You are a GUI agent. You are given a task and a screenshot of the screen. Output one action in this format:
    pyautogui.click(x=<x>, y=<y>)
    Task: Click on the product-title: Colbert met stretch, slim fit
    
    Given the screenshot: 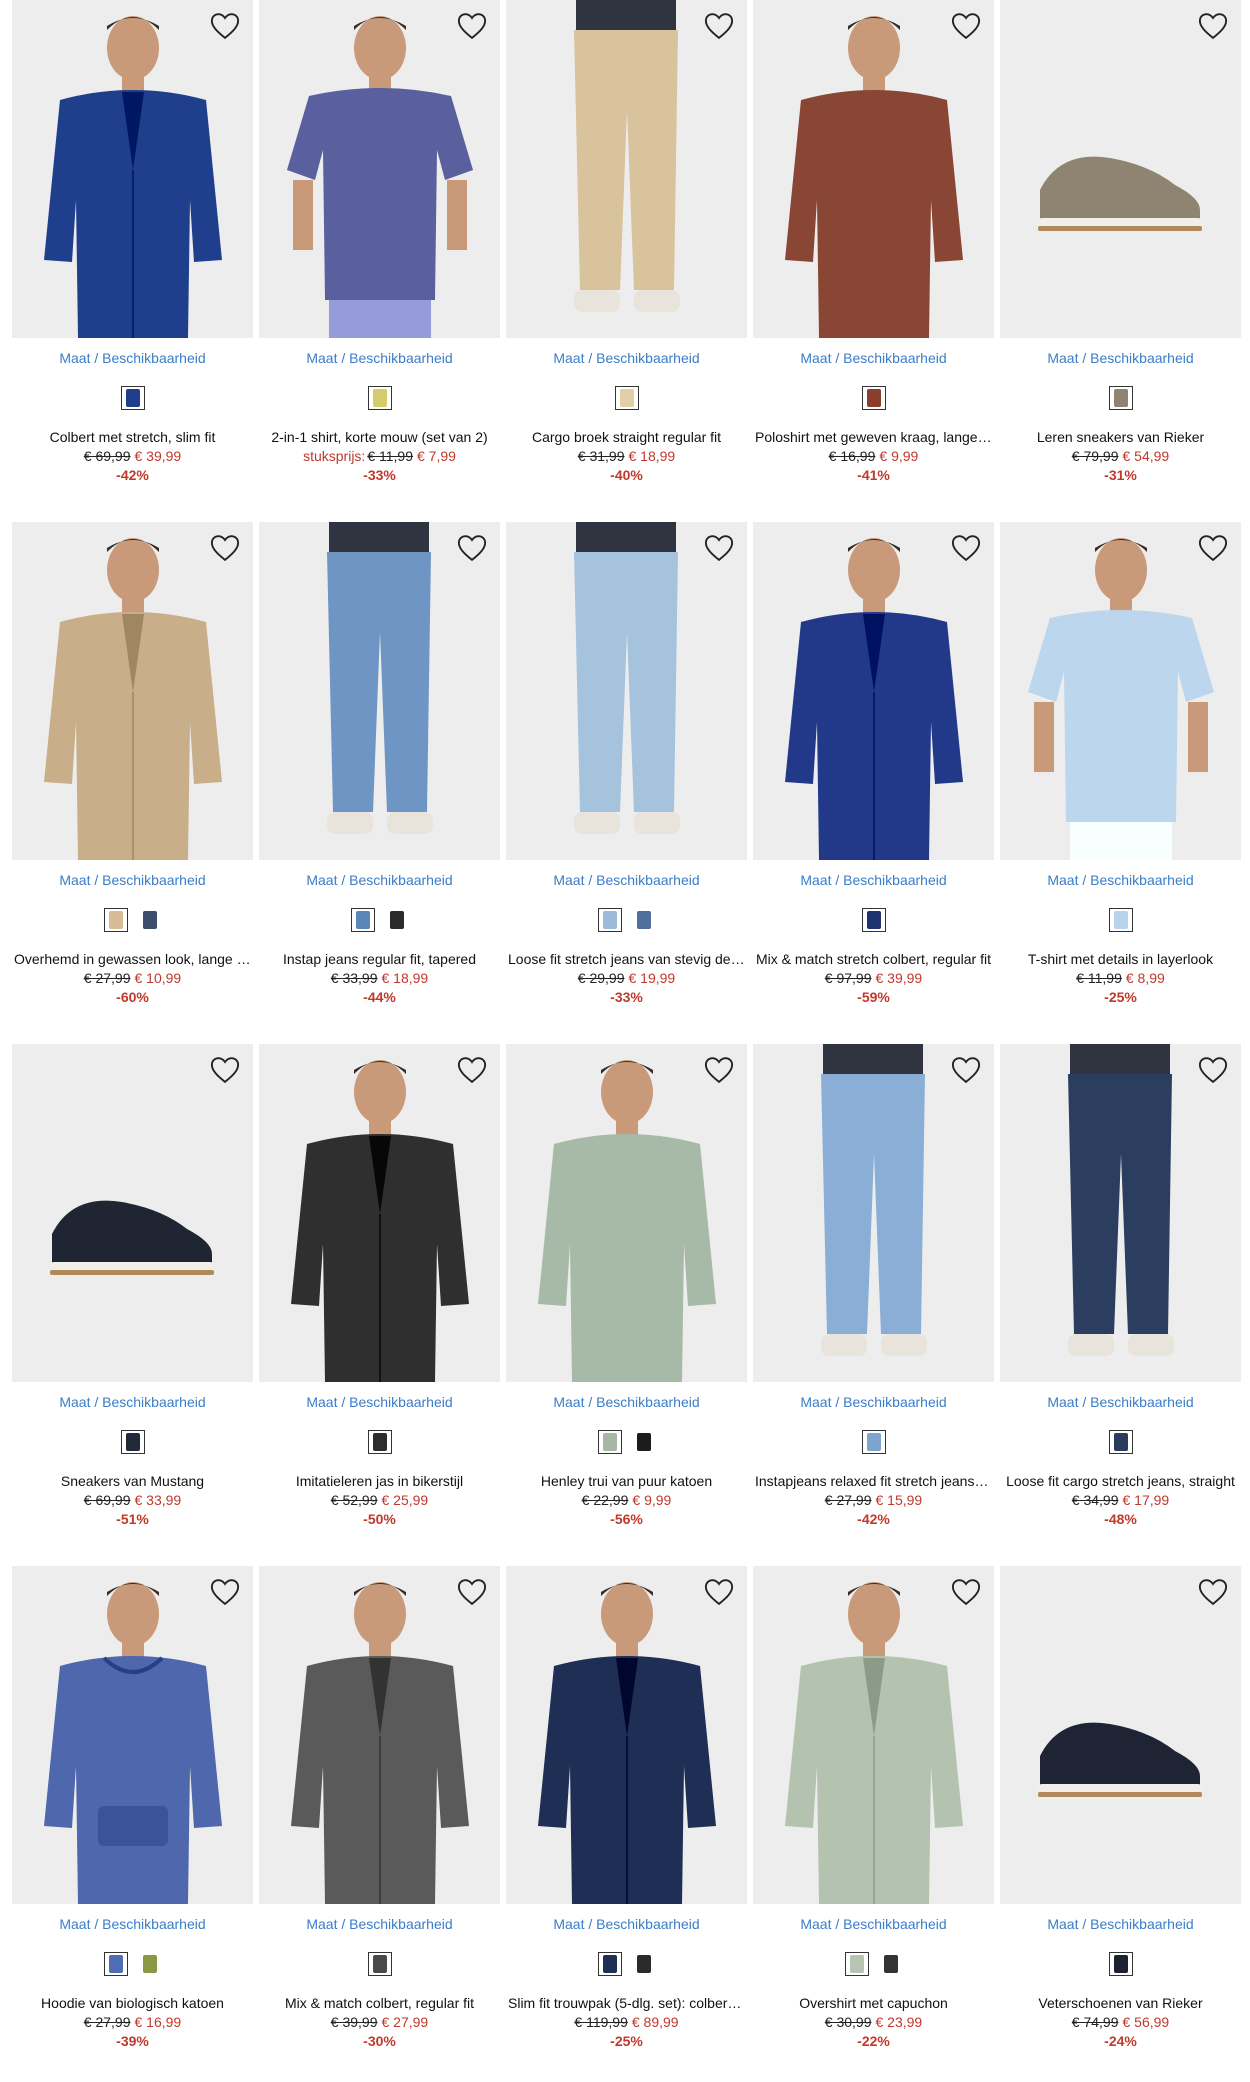 What is the action you would take?
    pyautogui.click(x=132, y=437)
    